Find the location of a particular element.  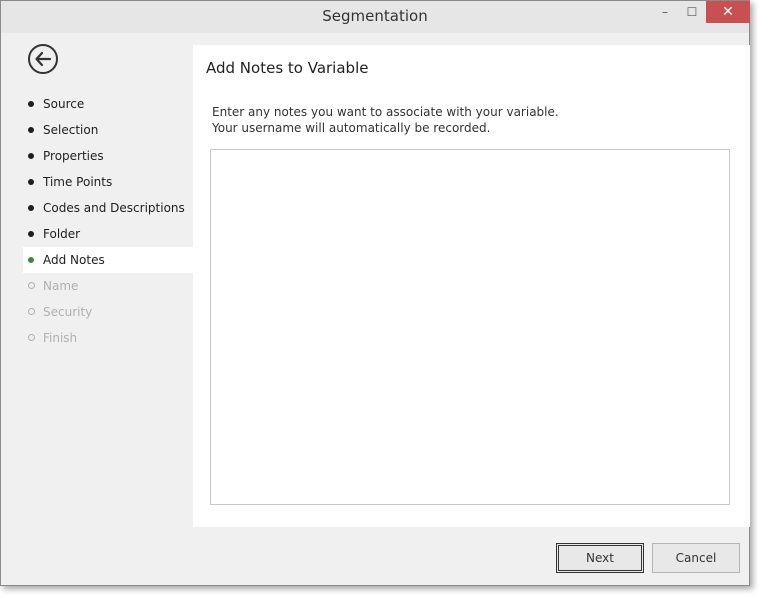

nav-step-label: Finish is located at coordinates (60, 338).